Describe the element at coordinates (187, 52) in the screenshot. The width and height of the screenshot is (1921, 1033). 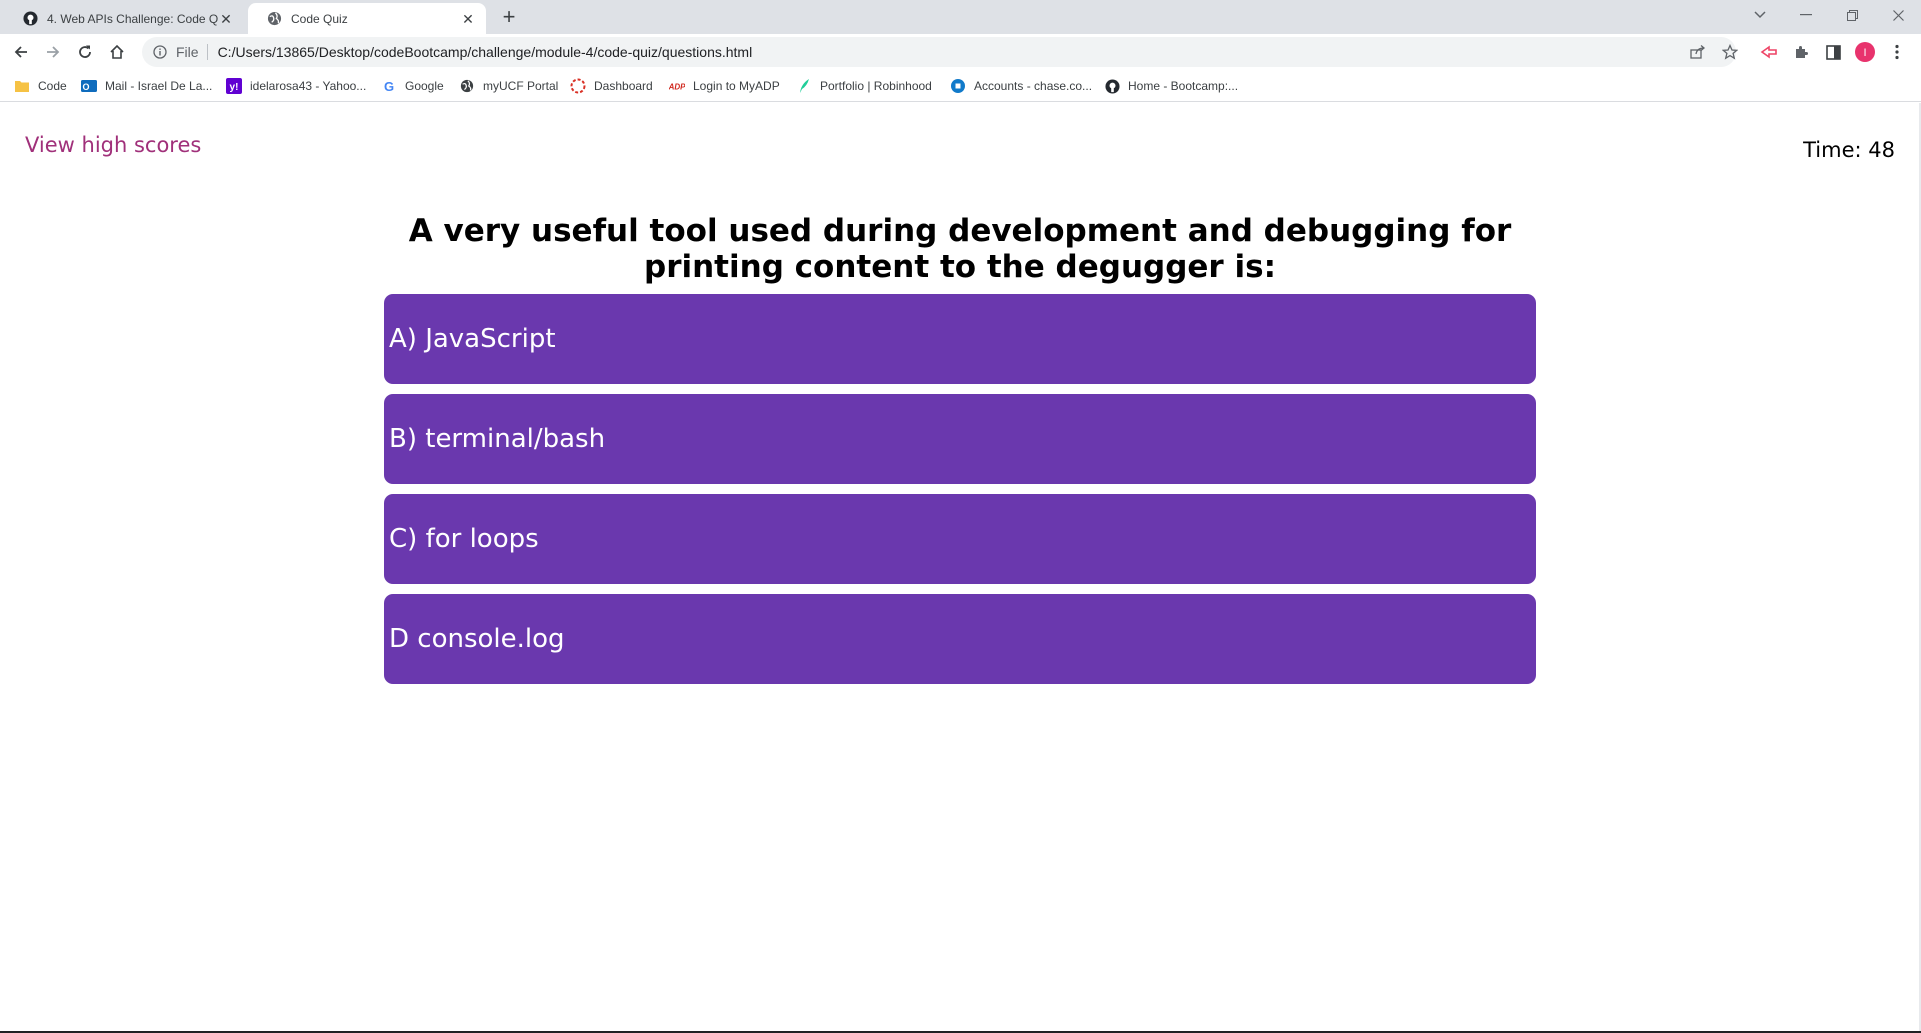
I see `url-scheme-label: File` at that location.